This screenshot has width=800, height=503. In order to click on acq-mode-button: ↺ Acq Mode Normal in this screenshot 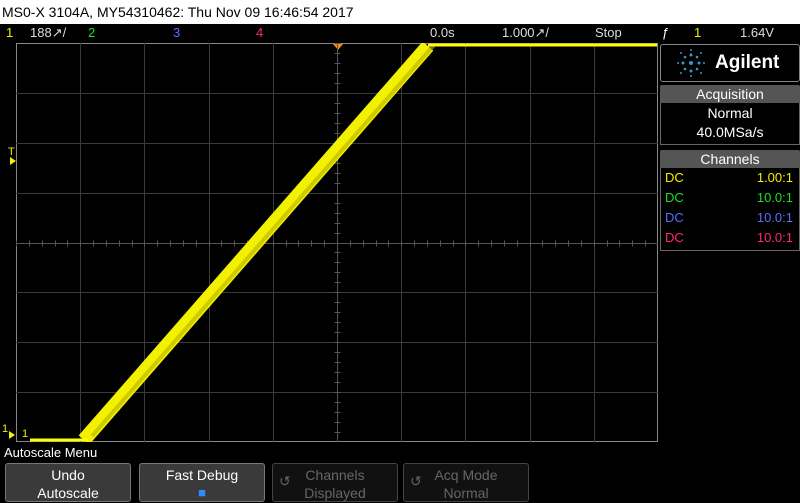, I will do `click(466, 482)`.